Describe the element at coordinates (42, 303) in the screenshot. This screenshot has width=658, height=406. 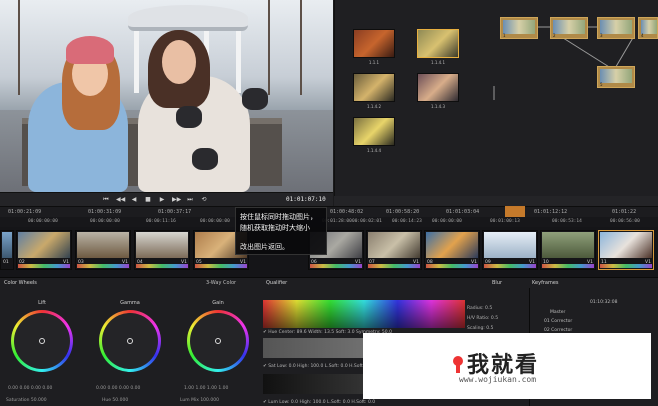
I see `wheel-label: Lift` at that location.